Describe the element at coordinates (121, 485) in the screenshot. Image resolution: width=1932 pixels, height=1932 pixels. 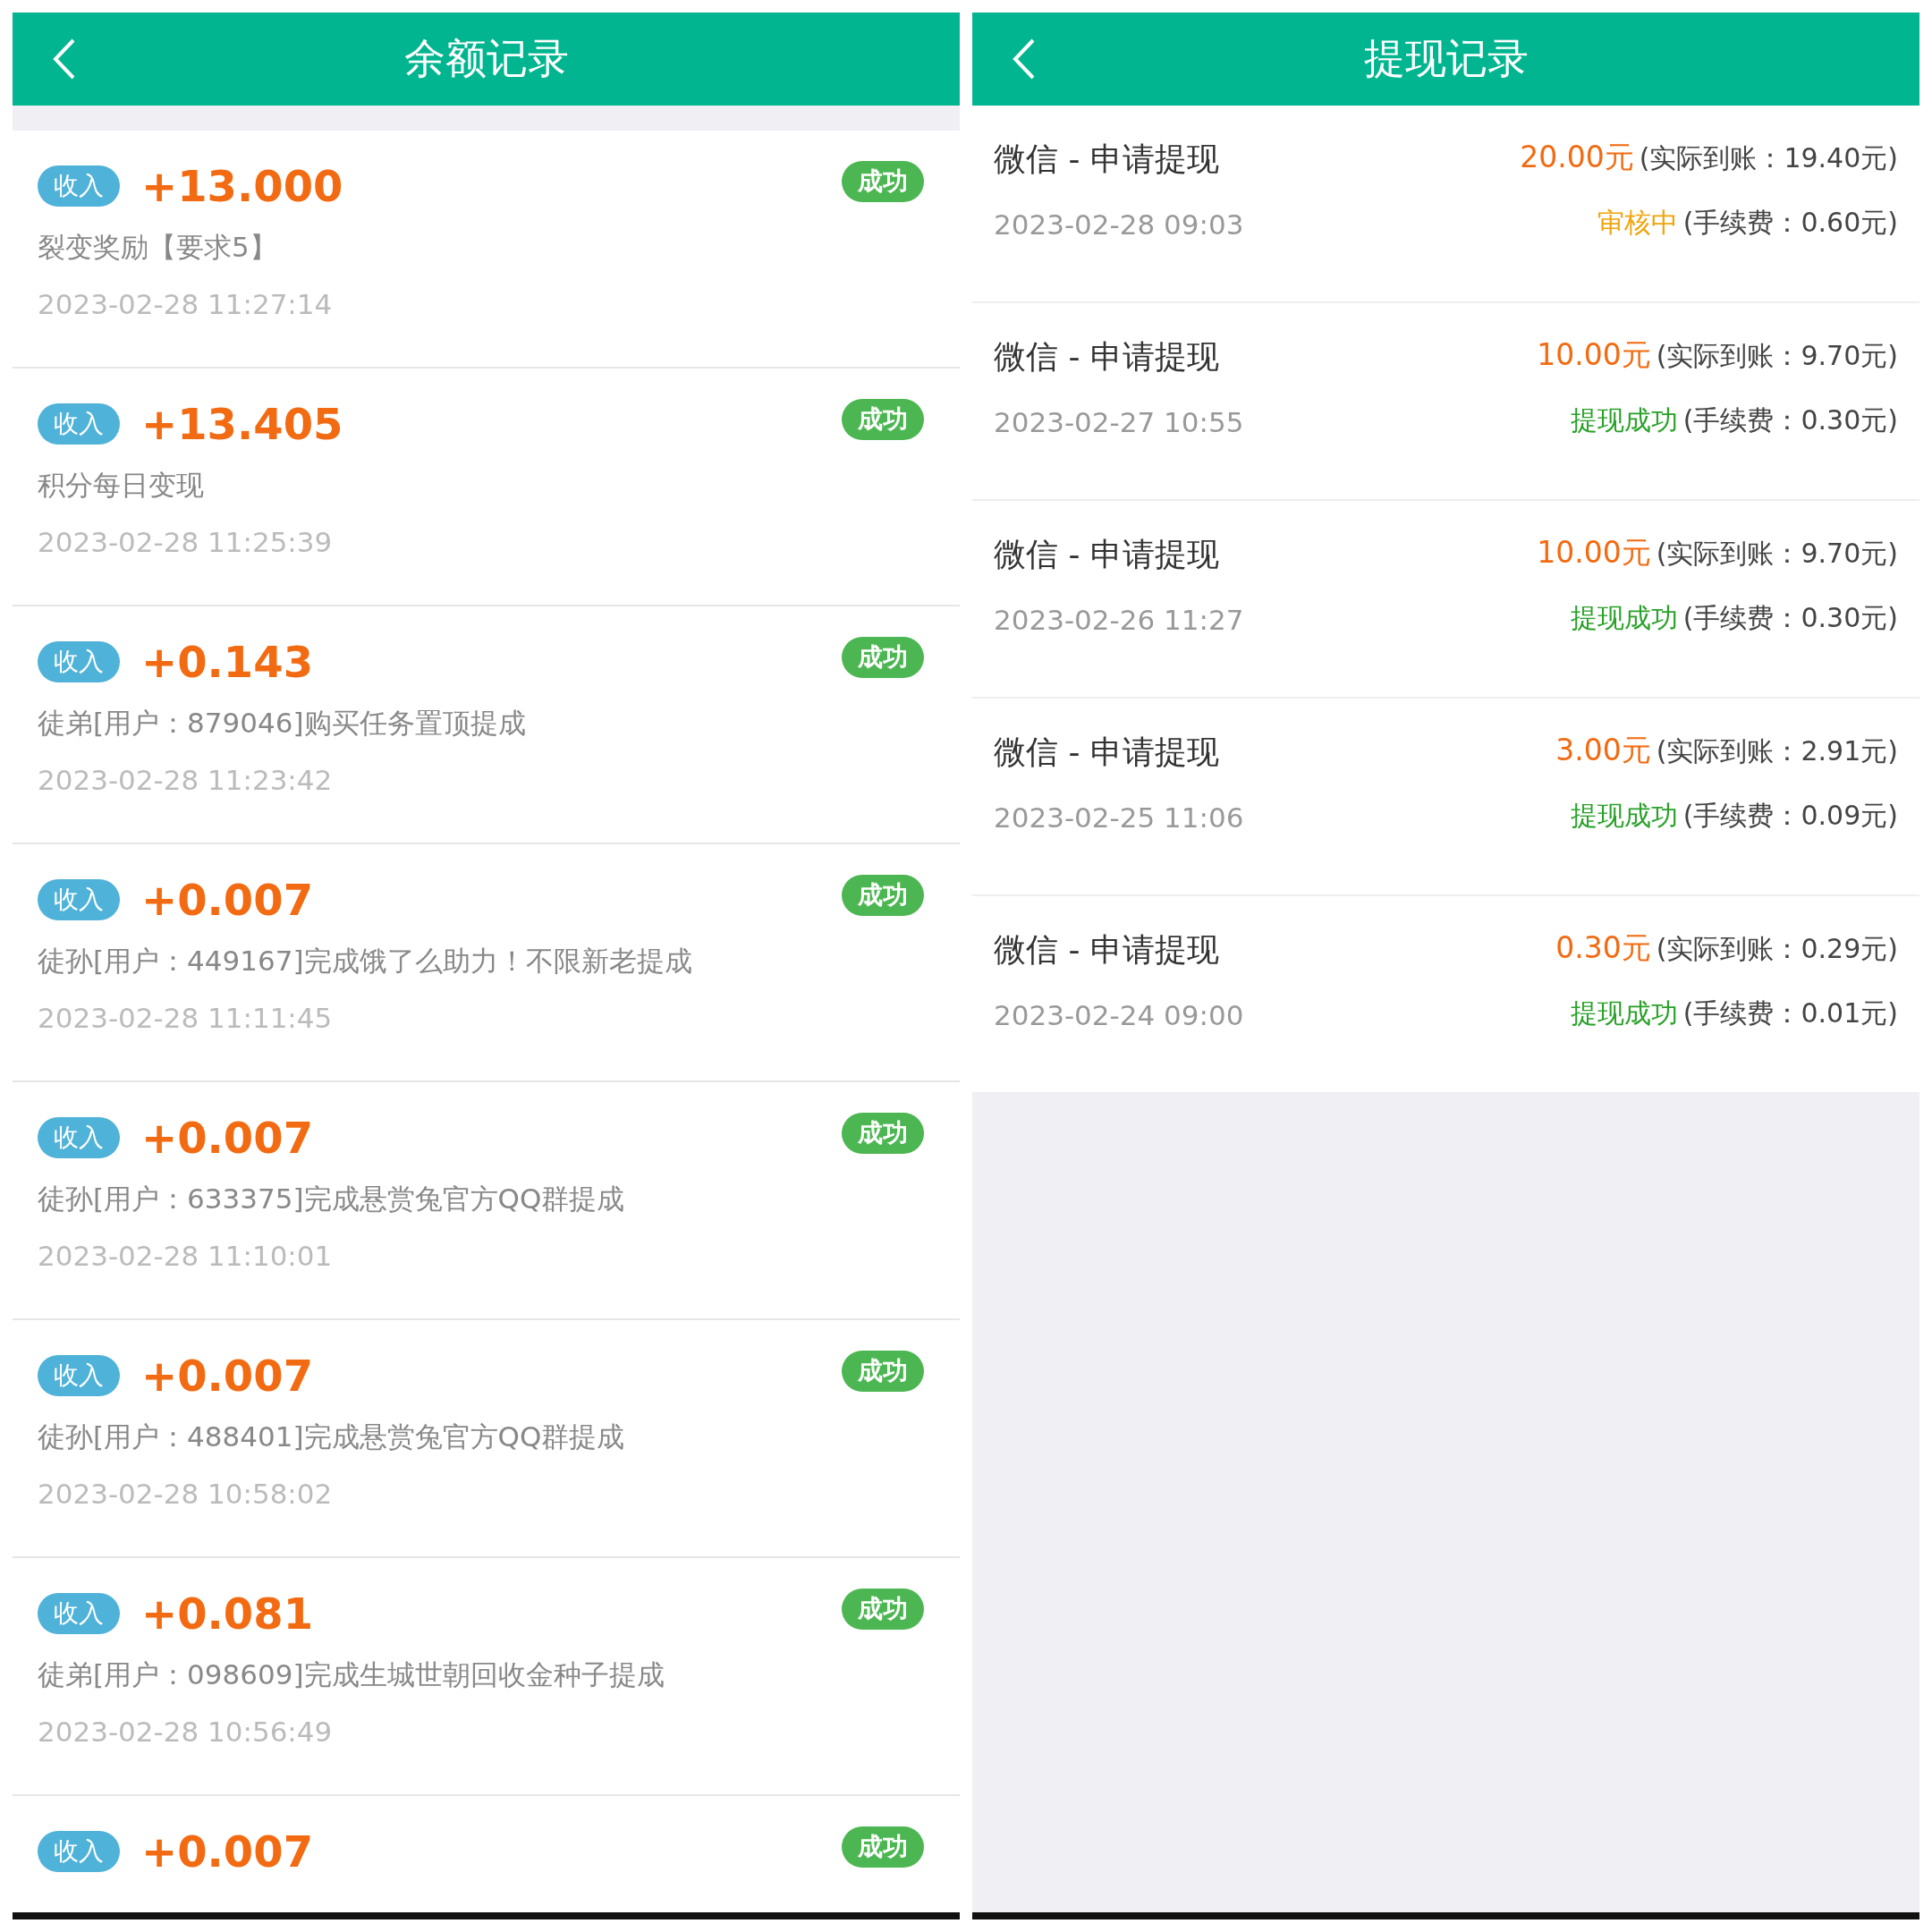
I see `record-description: 积分每日变现` at that location.